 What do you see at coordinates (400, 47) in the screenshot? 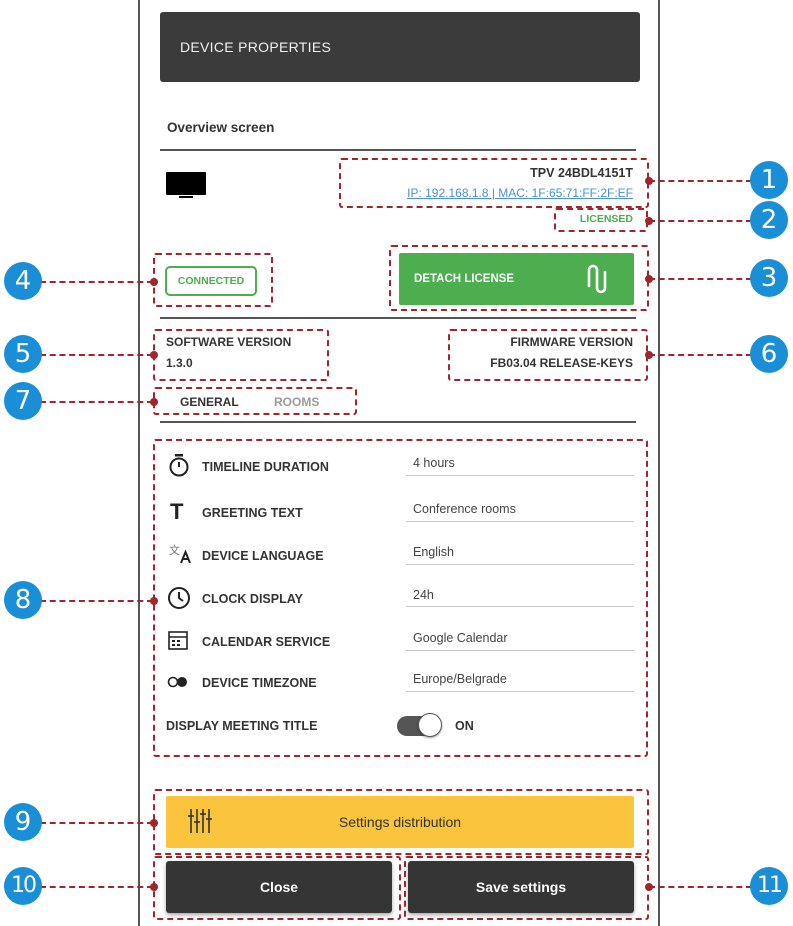
I see `dialog-header: DEVICE PROPERTIES` at bounding box center [400, 47].